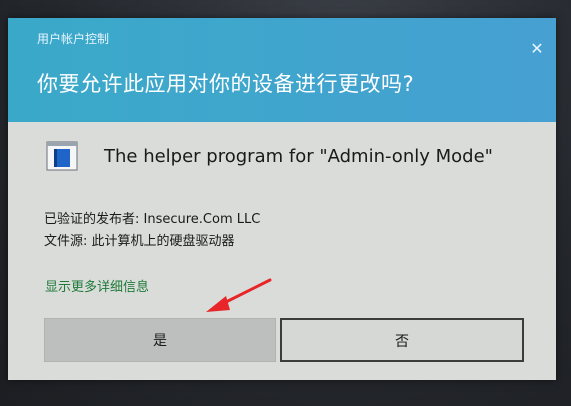 Image resolution: width=571 pixels, height=406 pixels. I want to click on dialog-caption: 用户帐户控制, so click(73, 39).